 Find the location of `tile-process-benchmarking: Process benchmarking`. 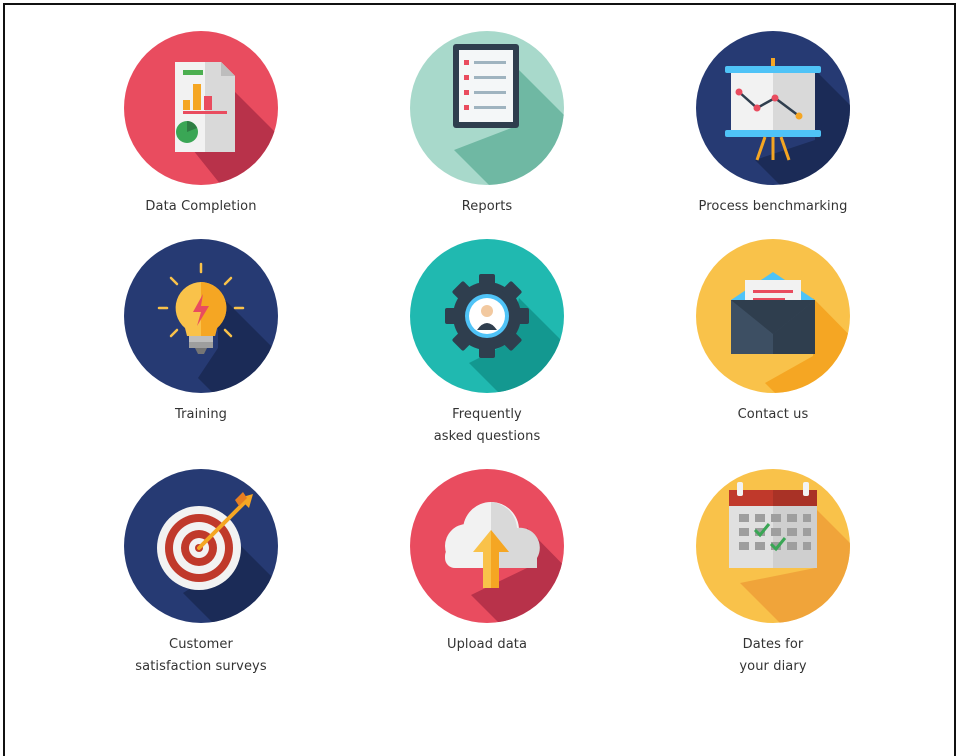

tile-process-benchmarking: Process benchmarking is located at coordinates (773, 124).